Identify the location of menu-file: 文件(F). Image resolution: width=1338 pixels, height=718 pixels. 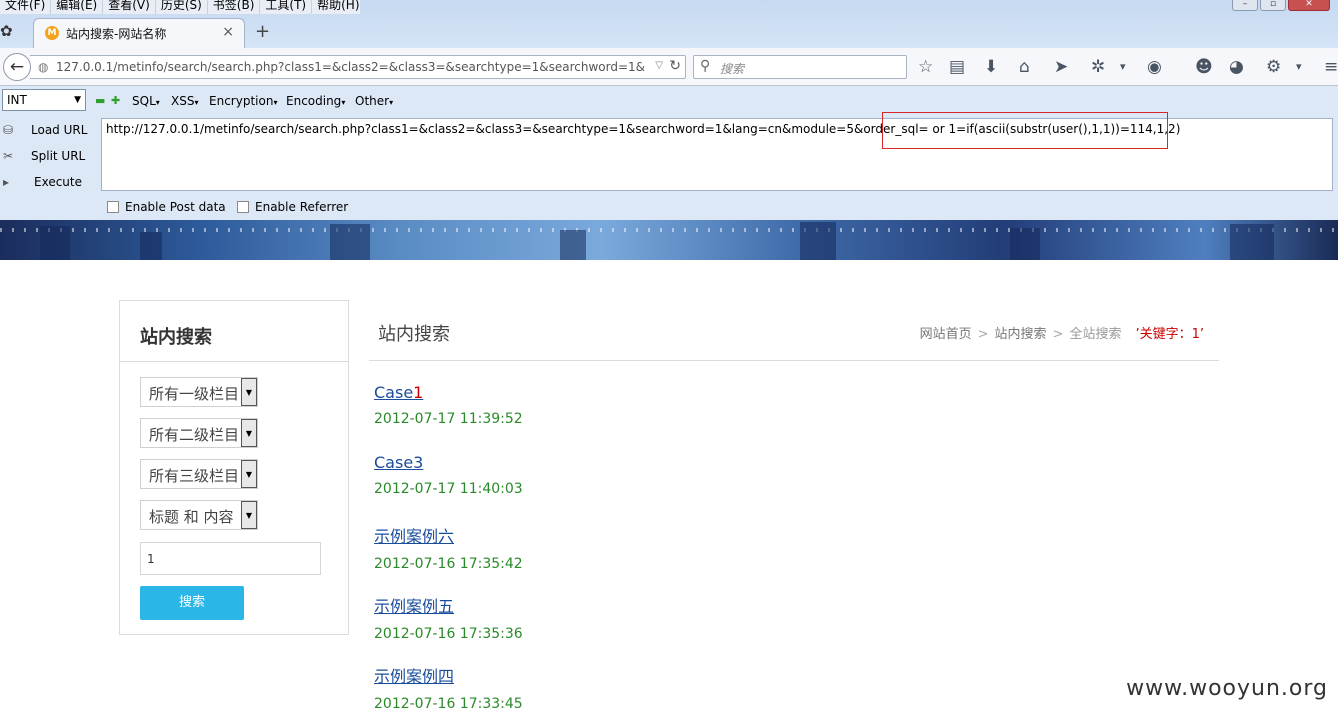
(26, 7).